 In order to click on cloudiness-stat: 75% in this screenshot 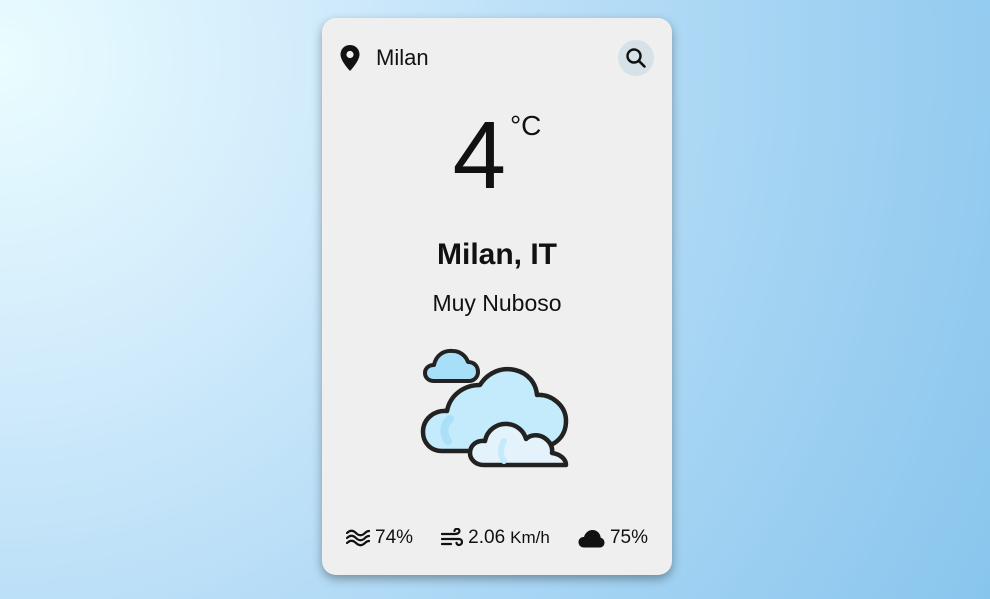, I will do `click(613, 538)`.